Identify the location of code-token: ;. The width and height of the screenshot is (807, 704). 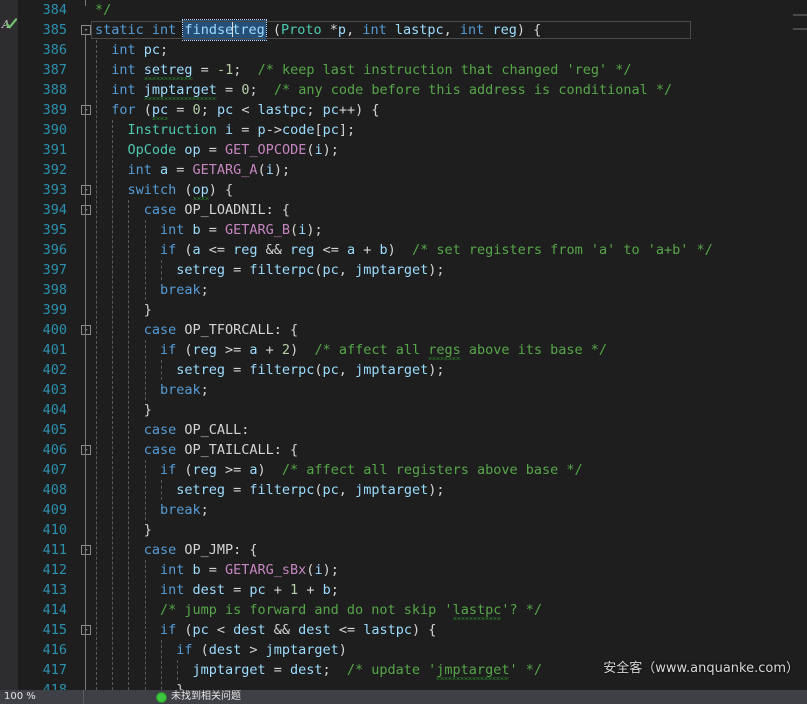
(314, 110).